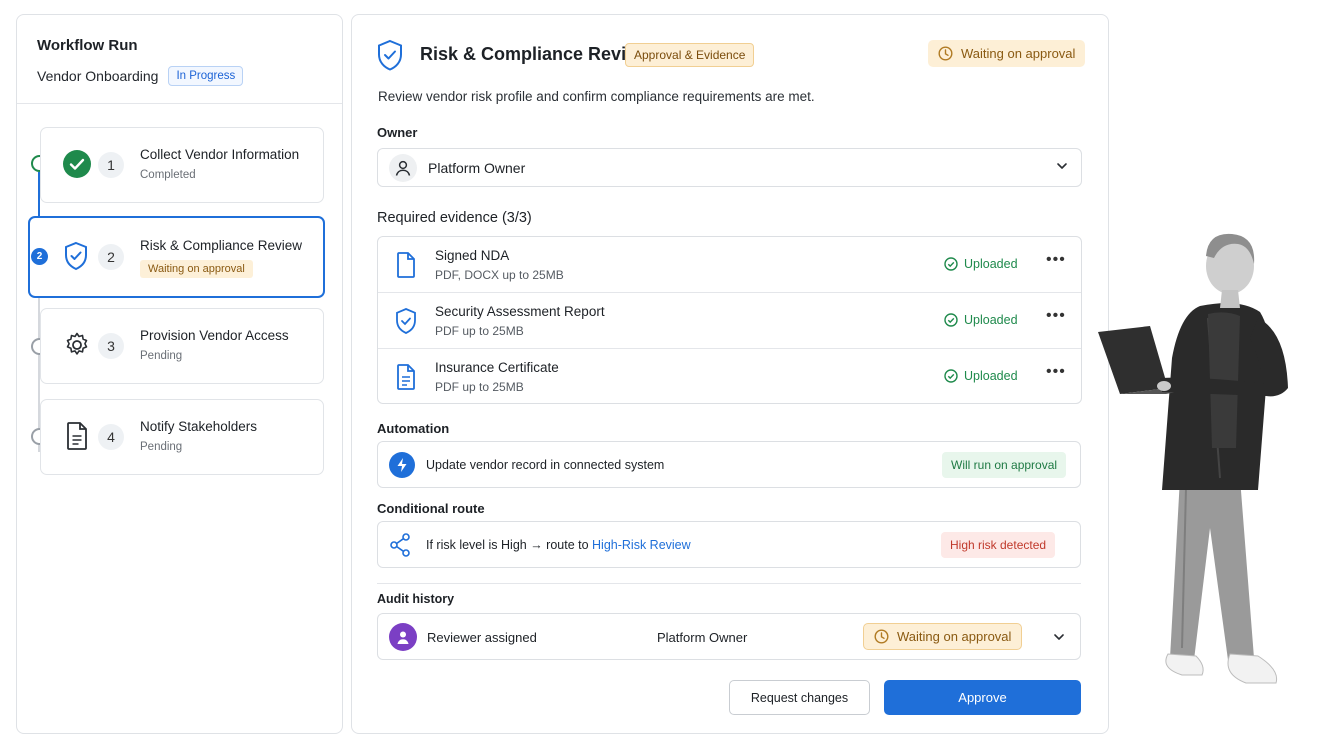  What do you see at coordinates (799, 697) in the screenshot?
I see `request-changes-button: Request changes` at bounding box center [799, 697].